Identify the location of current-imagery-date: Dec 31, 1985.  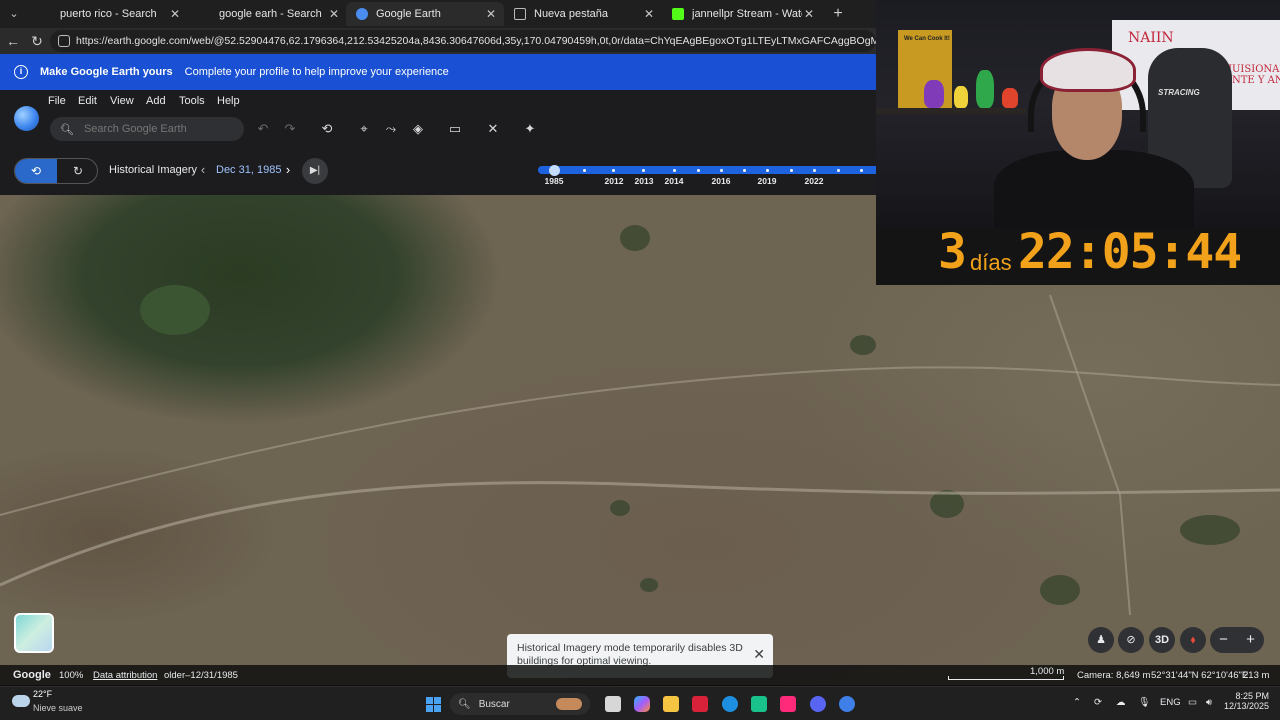
(248, 170).